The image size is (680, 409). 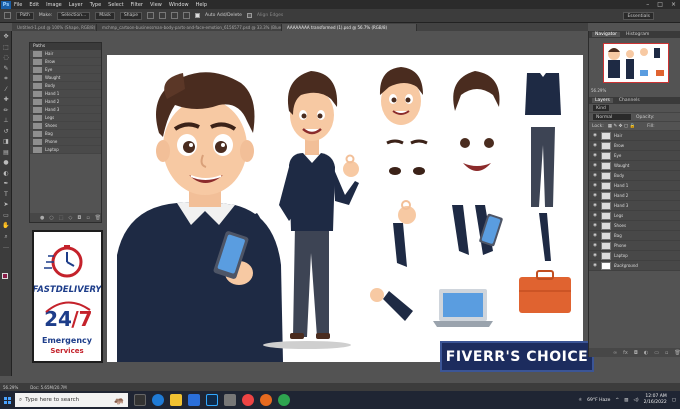 What do you see at coordinates (629, 100) in the screenshot?
I see `tab-channels: Channels` at bounding box center [629, 100].